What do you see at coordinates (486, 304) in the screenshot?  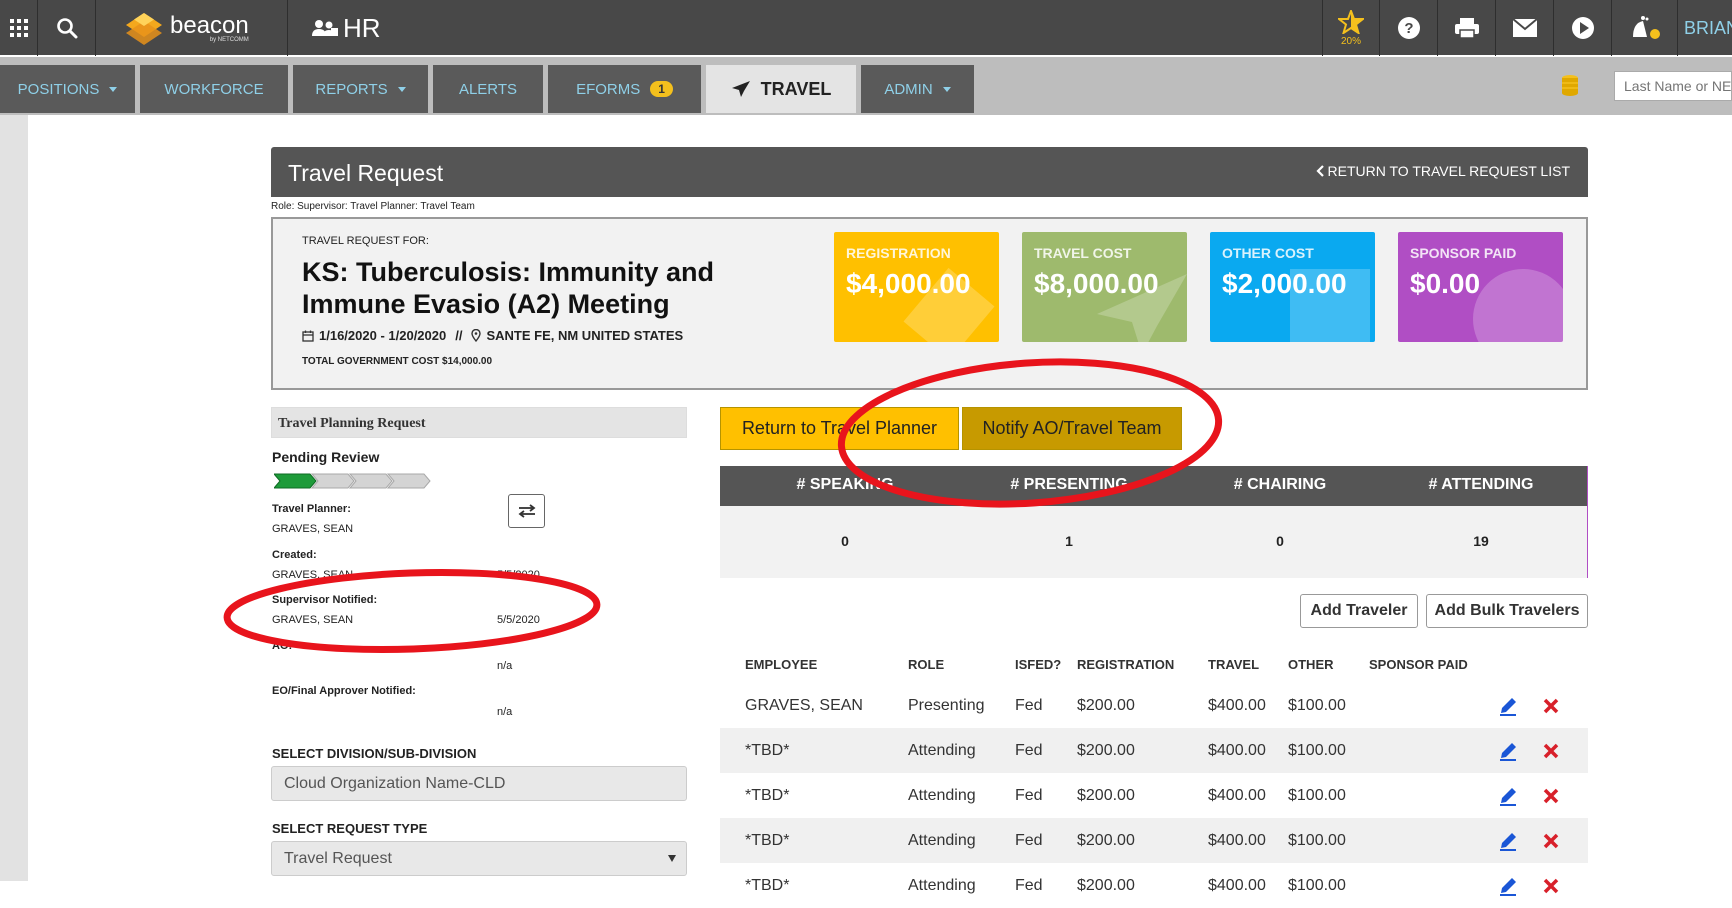 I see `event-title-line2: Immune Evasio (A2) Meeting` at bounding box center [486, 304].